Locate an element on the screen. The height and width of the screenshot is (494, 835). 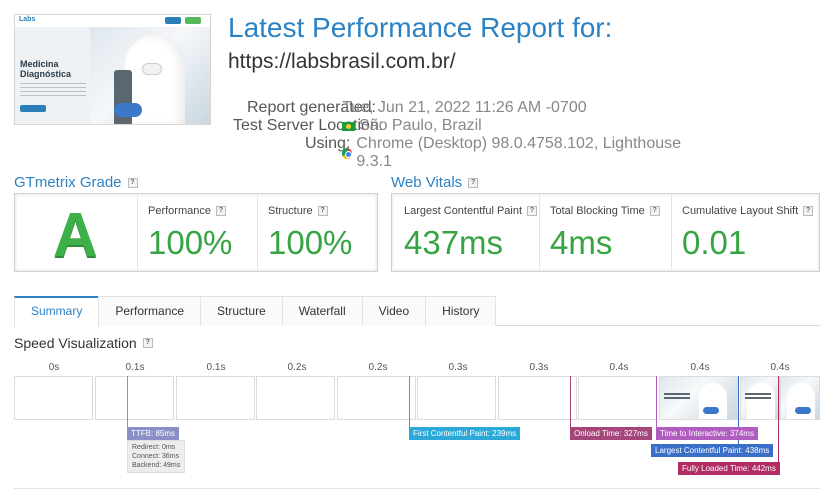
tab-waterfall: Waterfall is located at coordinates (322, 311).